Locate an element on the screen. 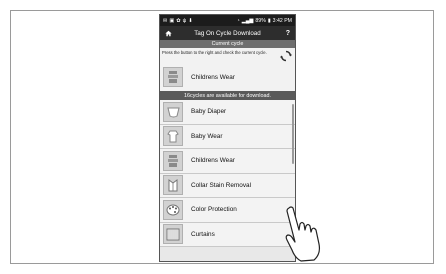 This screenshot has height=274, width=446. clock: 3:42 PM is located at coordinates (282, 20).